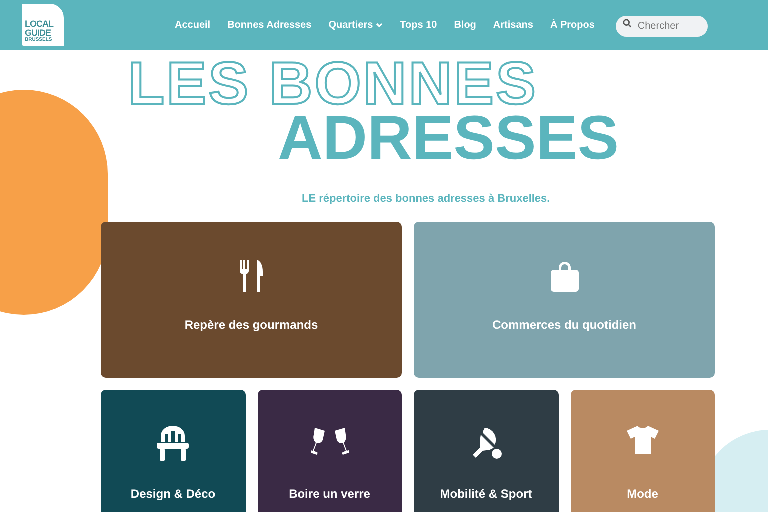 The image size is (768, 512). I want to click on logo-text: GUIDE, so click(38, 33).